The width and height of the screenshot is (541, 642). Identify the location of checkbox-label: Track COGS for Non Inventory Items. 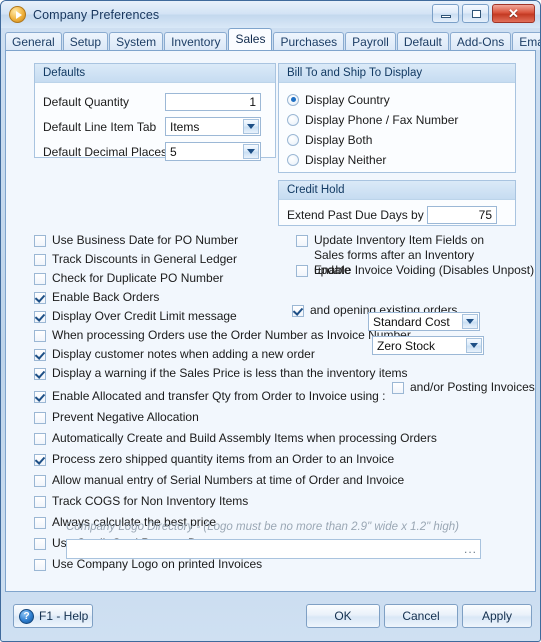
(150, 501).